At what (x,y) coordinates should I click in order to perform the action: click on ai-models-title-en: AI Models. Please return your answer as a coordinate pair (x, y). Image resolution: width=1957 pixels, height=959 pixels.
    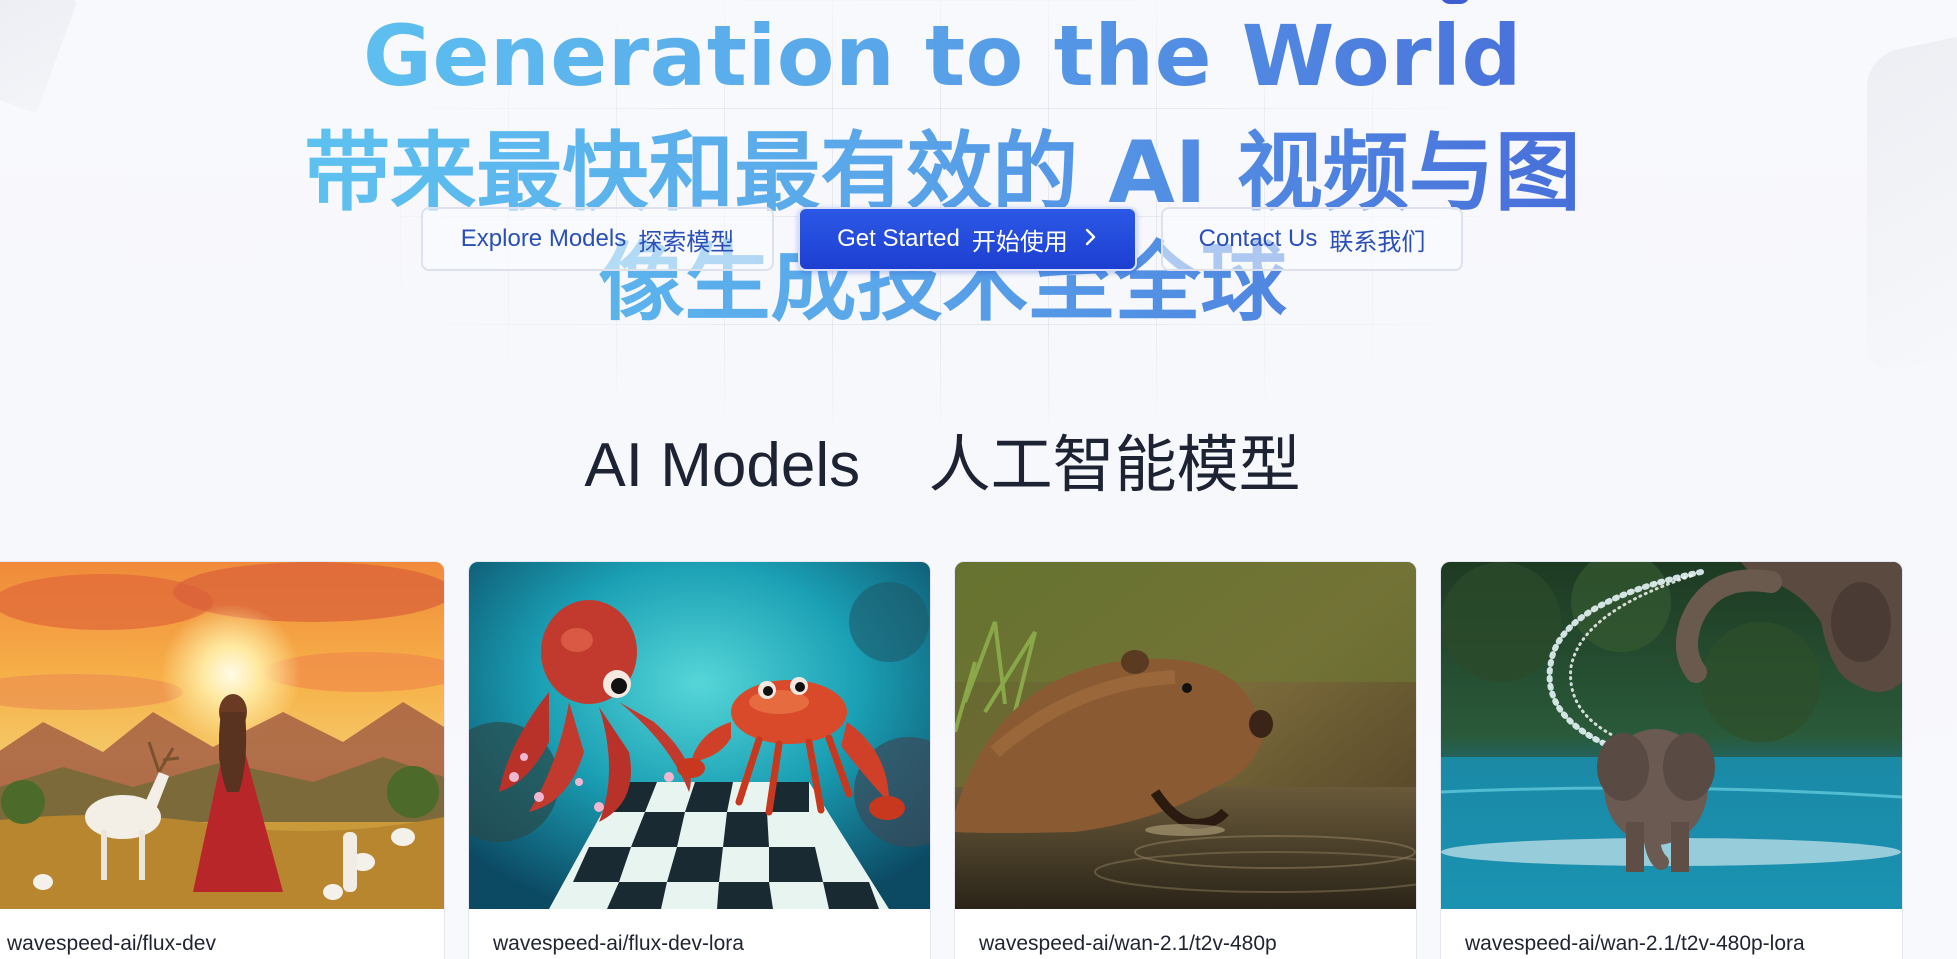
    Looking at the image, I should click on (722, 465).